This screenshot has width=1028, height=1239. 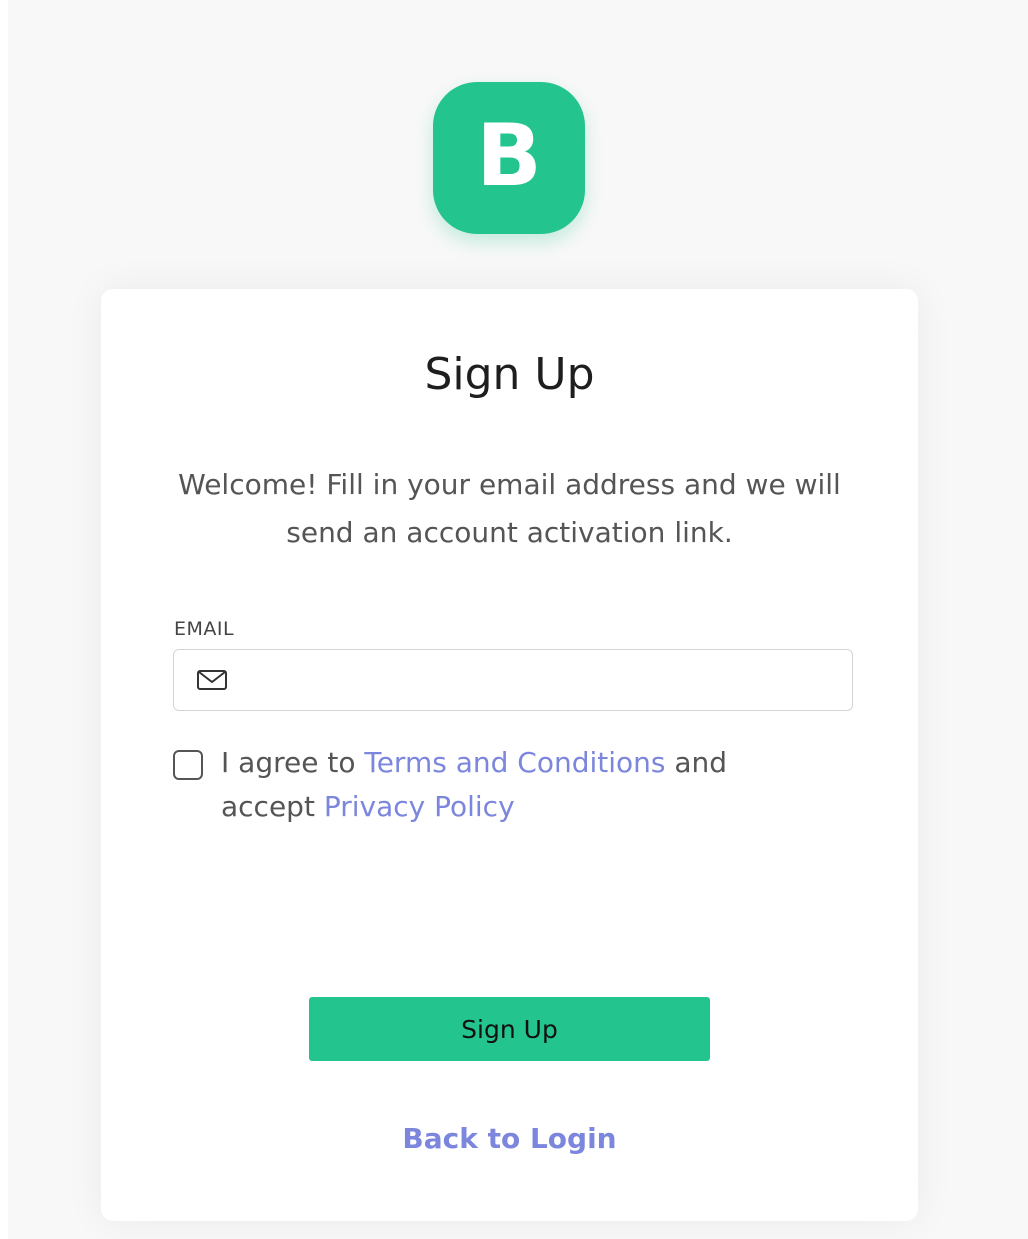 What do you see at coordinates (204, 629) in the screenshot?
I see `email-label: EMAIL` at bounding box center [204, 629].